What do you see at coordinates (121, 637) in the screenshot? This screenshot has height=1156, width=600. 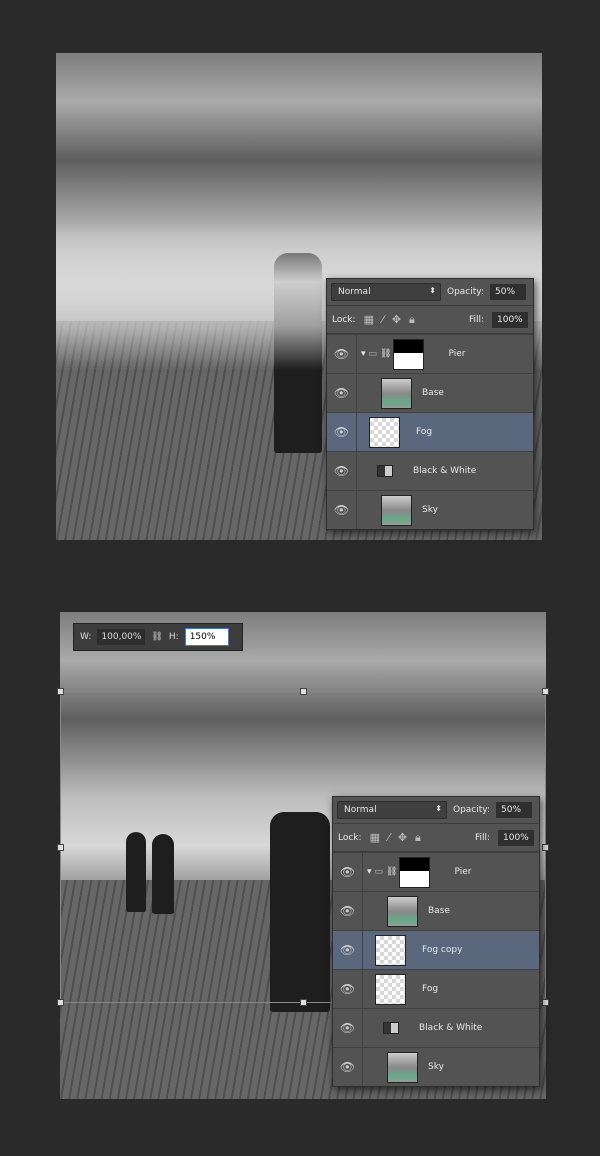 I see `width-value: 100,00%` at bounding box center [121, 637].